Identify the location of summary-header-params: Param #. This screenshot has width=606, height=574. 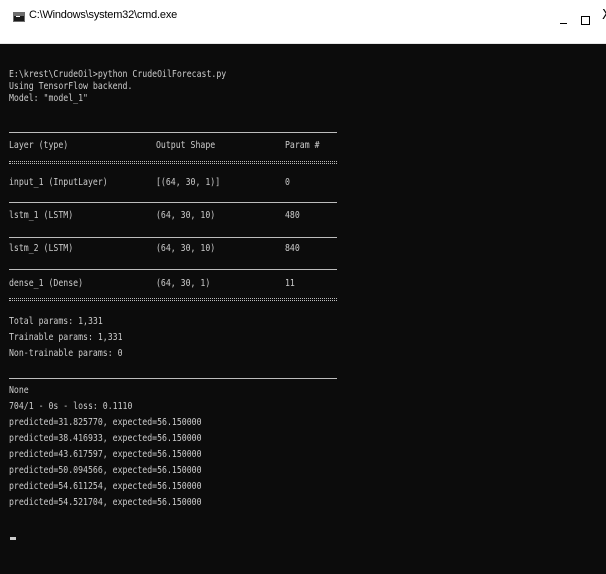
(302, 145).